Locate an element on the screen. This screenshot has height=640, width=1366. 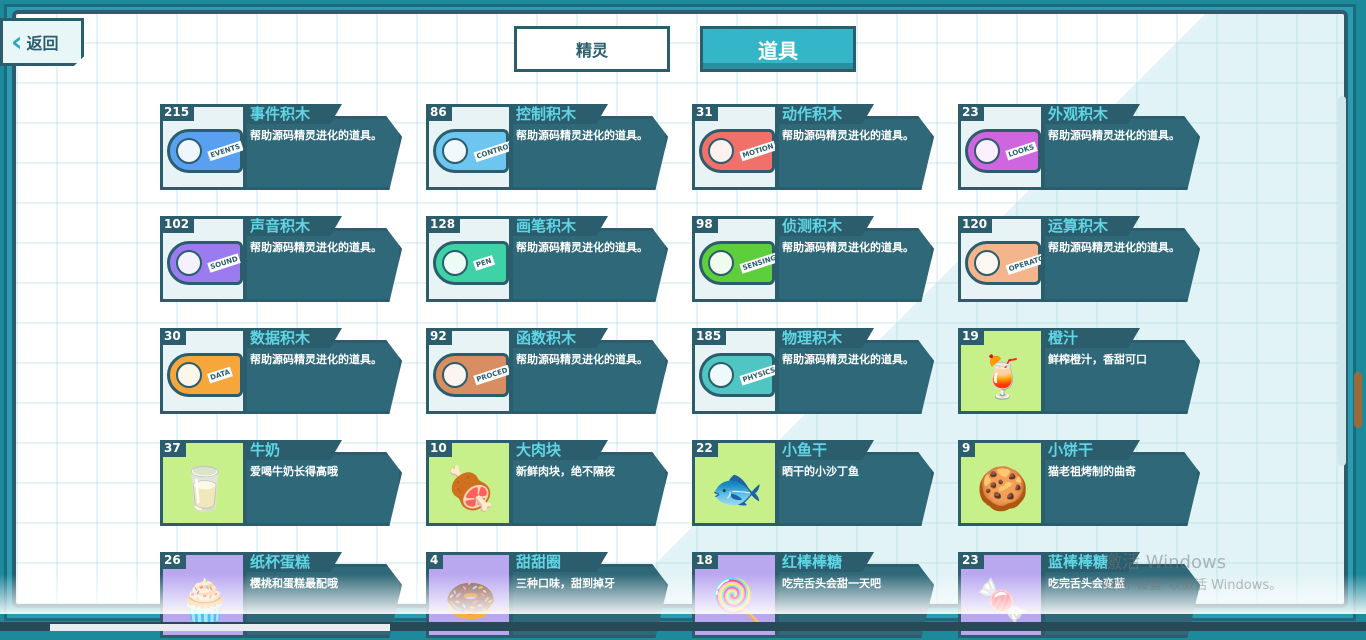
item-card: 🐟 22 小鱼干晒干的小沙丁鱼 is located at coordinates (813, 484).